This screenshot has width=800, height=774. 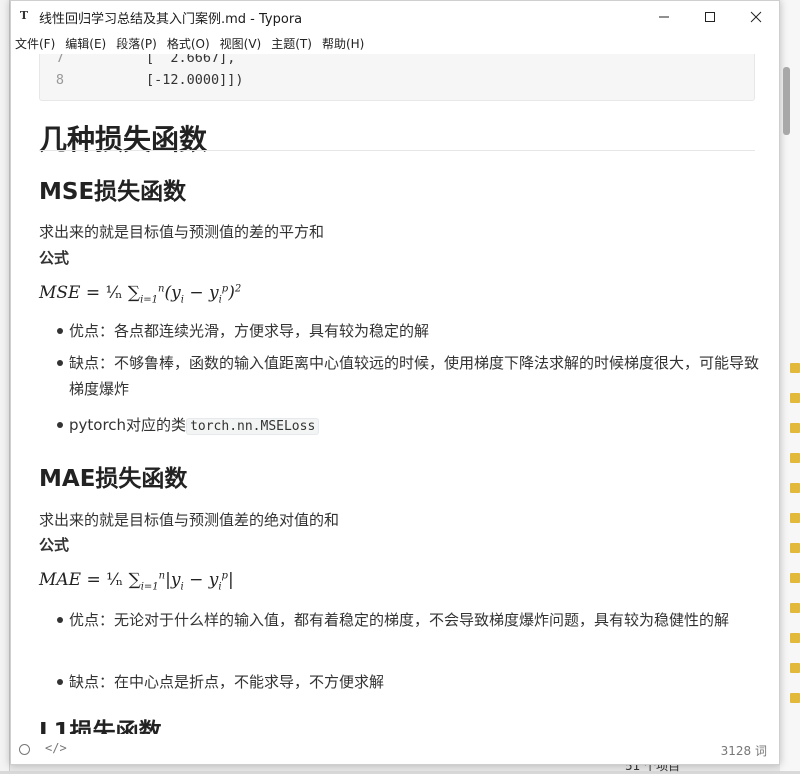 I want to click on heading-loss-functions: 几种损失函数, so click(x=123, y=139).